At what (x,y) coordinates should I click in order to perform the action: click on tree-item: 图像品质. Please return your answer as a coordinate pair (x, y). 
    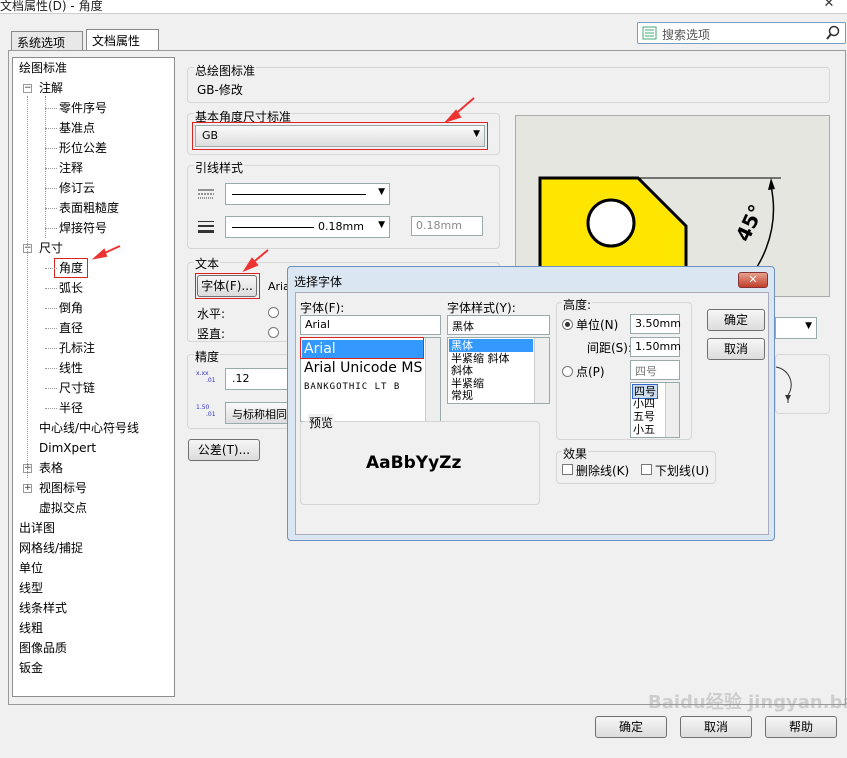
    Looking at the image, I should click on (43, 648).